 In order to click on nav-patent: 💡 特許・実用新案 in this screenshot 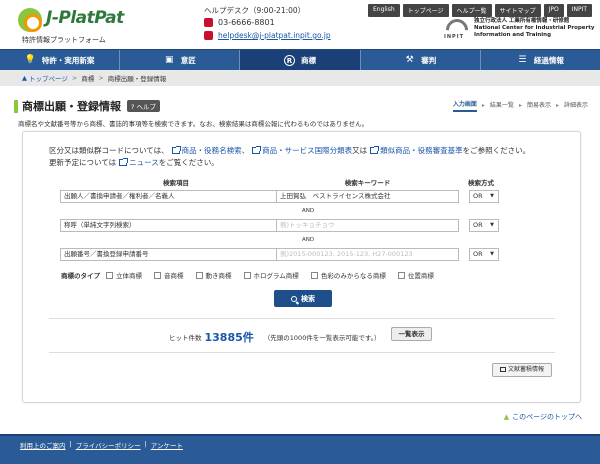, I will do `click(60, 60)`.